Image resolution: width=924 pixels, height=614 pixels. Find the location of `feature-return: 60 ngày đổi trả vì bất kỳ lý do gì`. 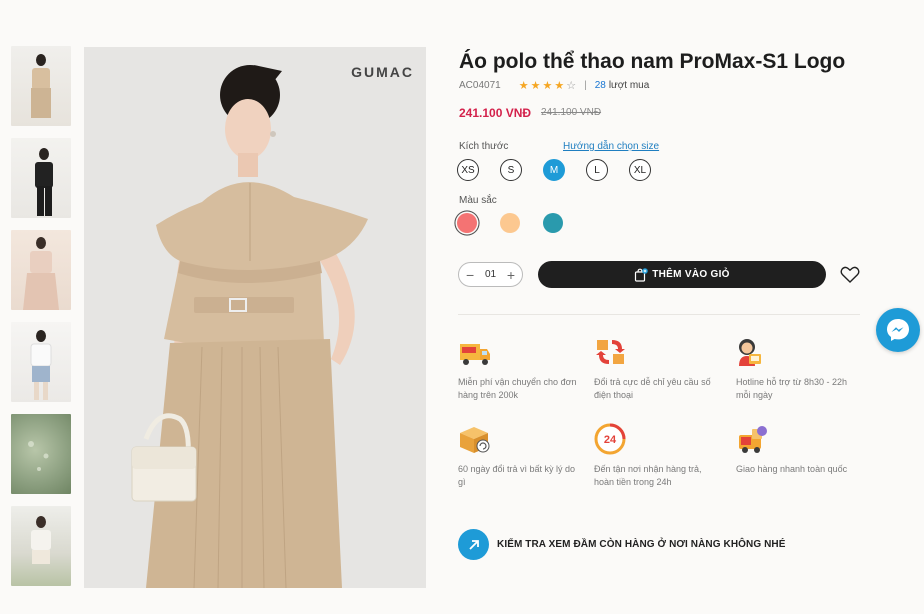

feature-return: 60 ngày đổi trả vì bất kỳ lý do gì is located at coordinates (520, 456).